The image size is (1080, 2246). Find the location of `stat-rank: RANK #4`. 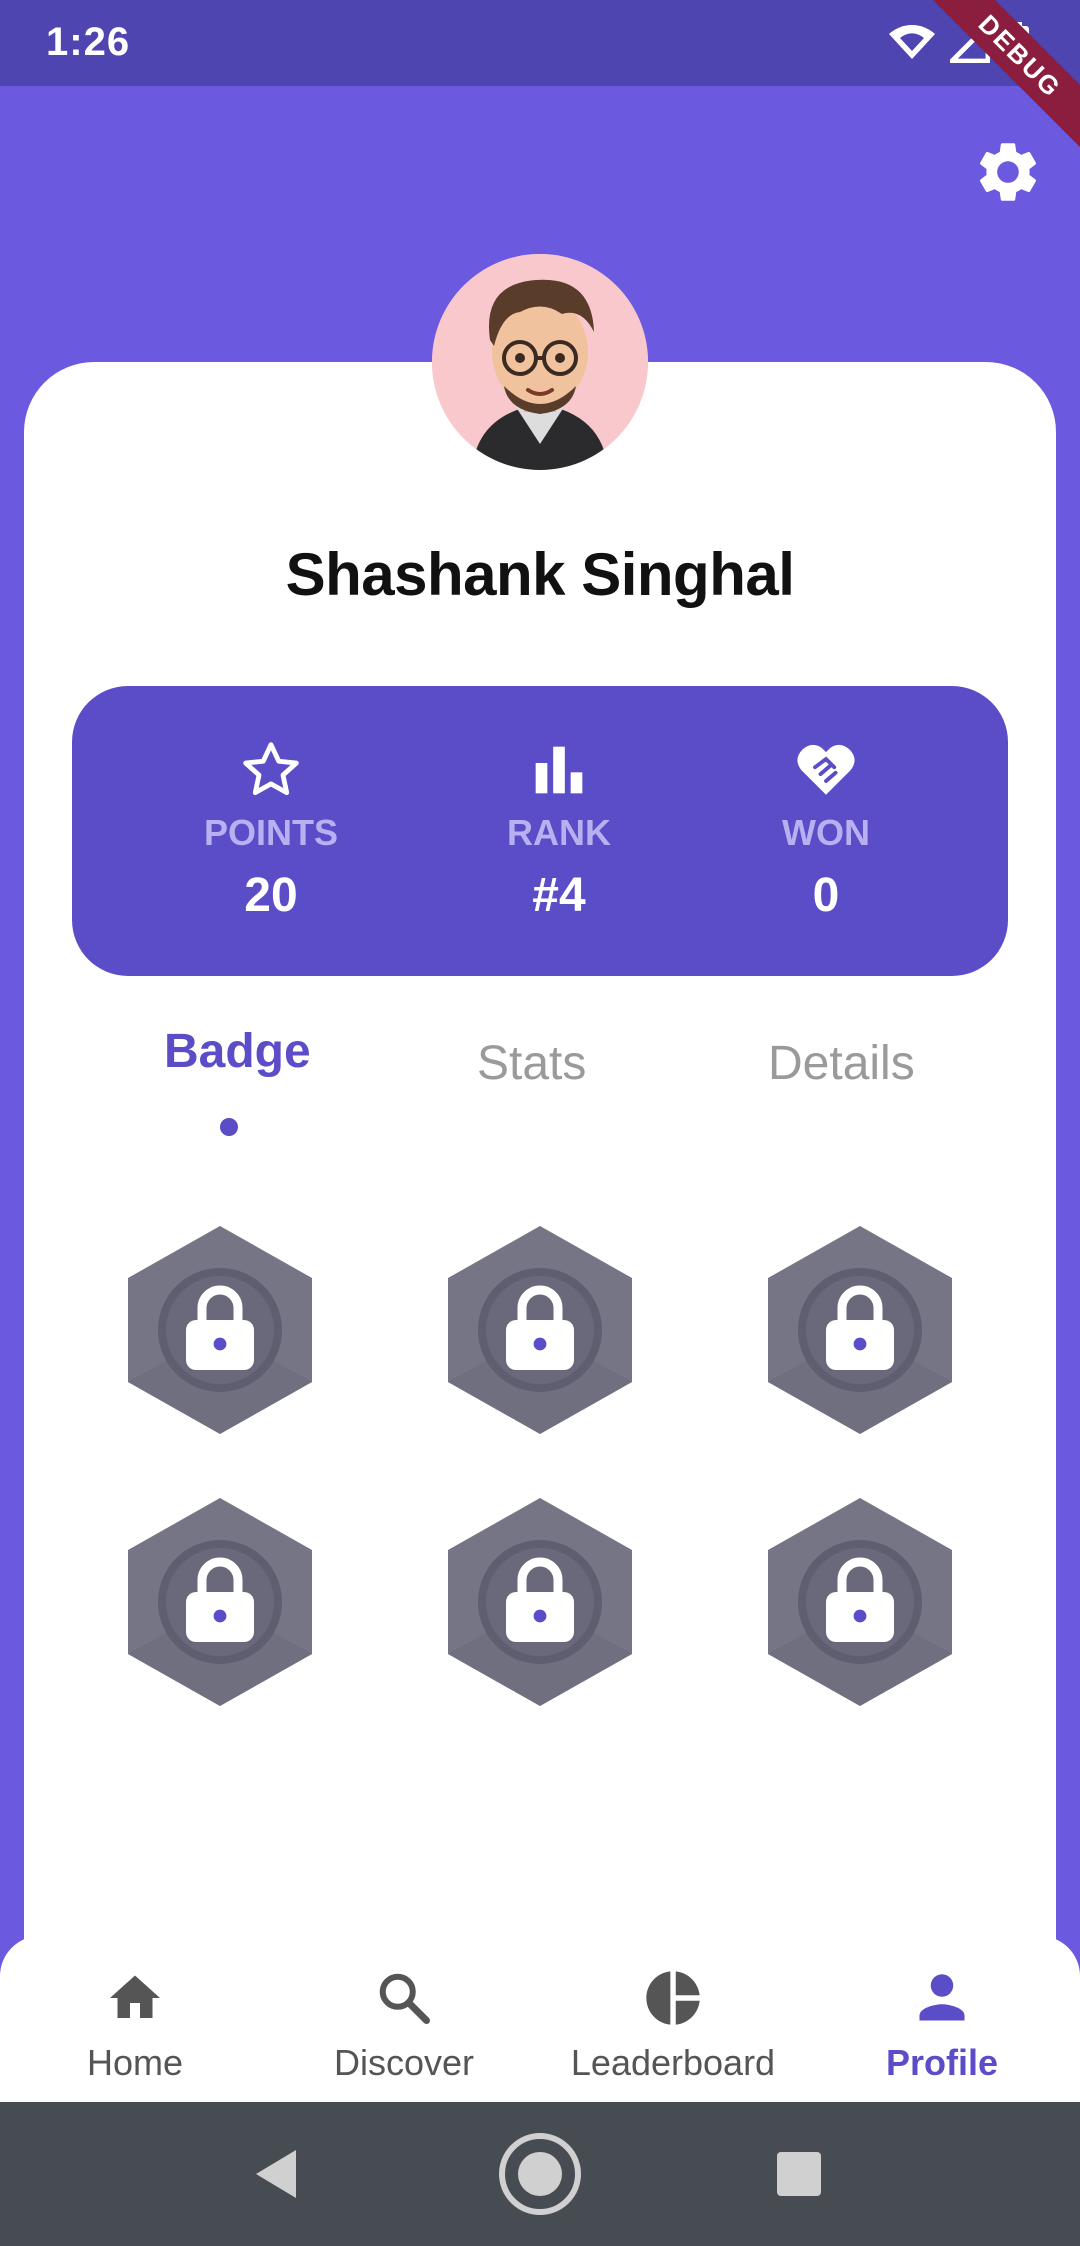

stat-rank: RANK #4 is located at coordinates (559, 830).